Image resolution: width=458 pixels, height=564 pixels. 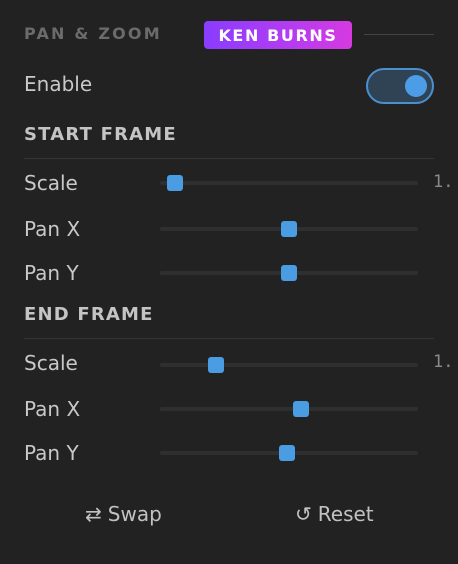 I want to click on start-pan-x-slider, so click(x=289, y=229).